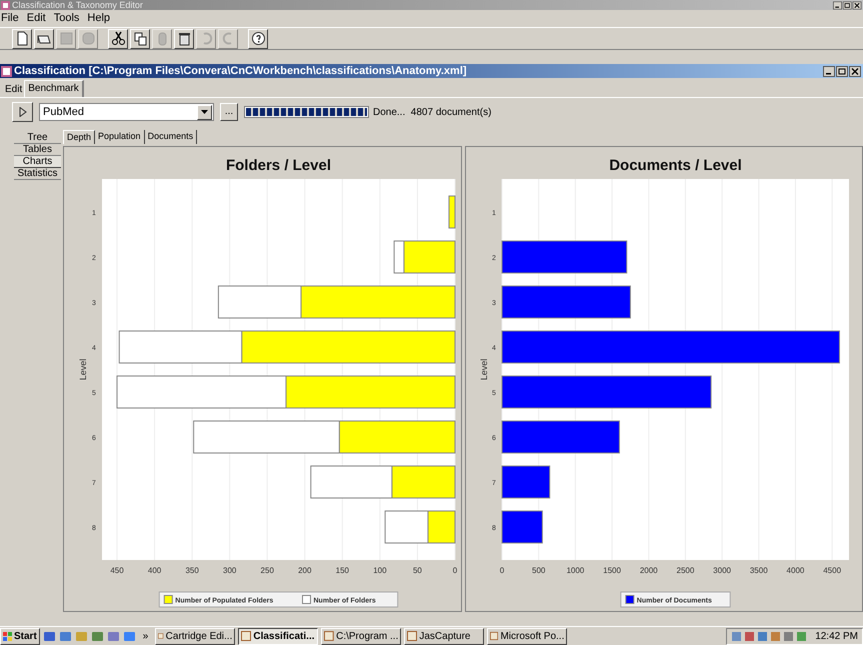 The image size is (863, 645). I want to click on menu-item: File, so click(10, 18).